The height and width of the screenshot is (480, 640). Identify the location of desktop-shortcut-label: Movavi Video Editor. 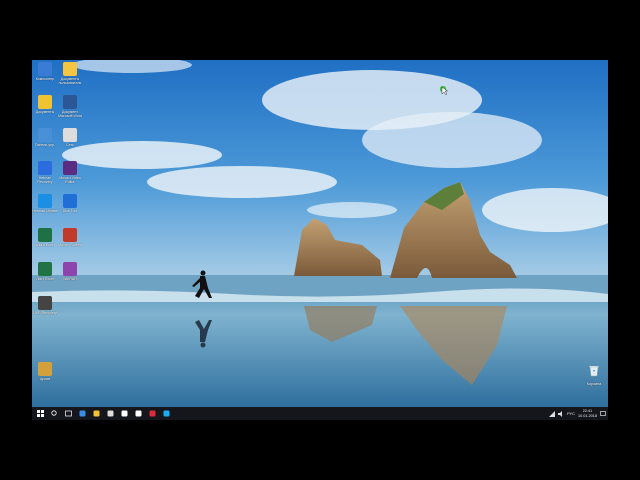
(70, 180).